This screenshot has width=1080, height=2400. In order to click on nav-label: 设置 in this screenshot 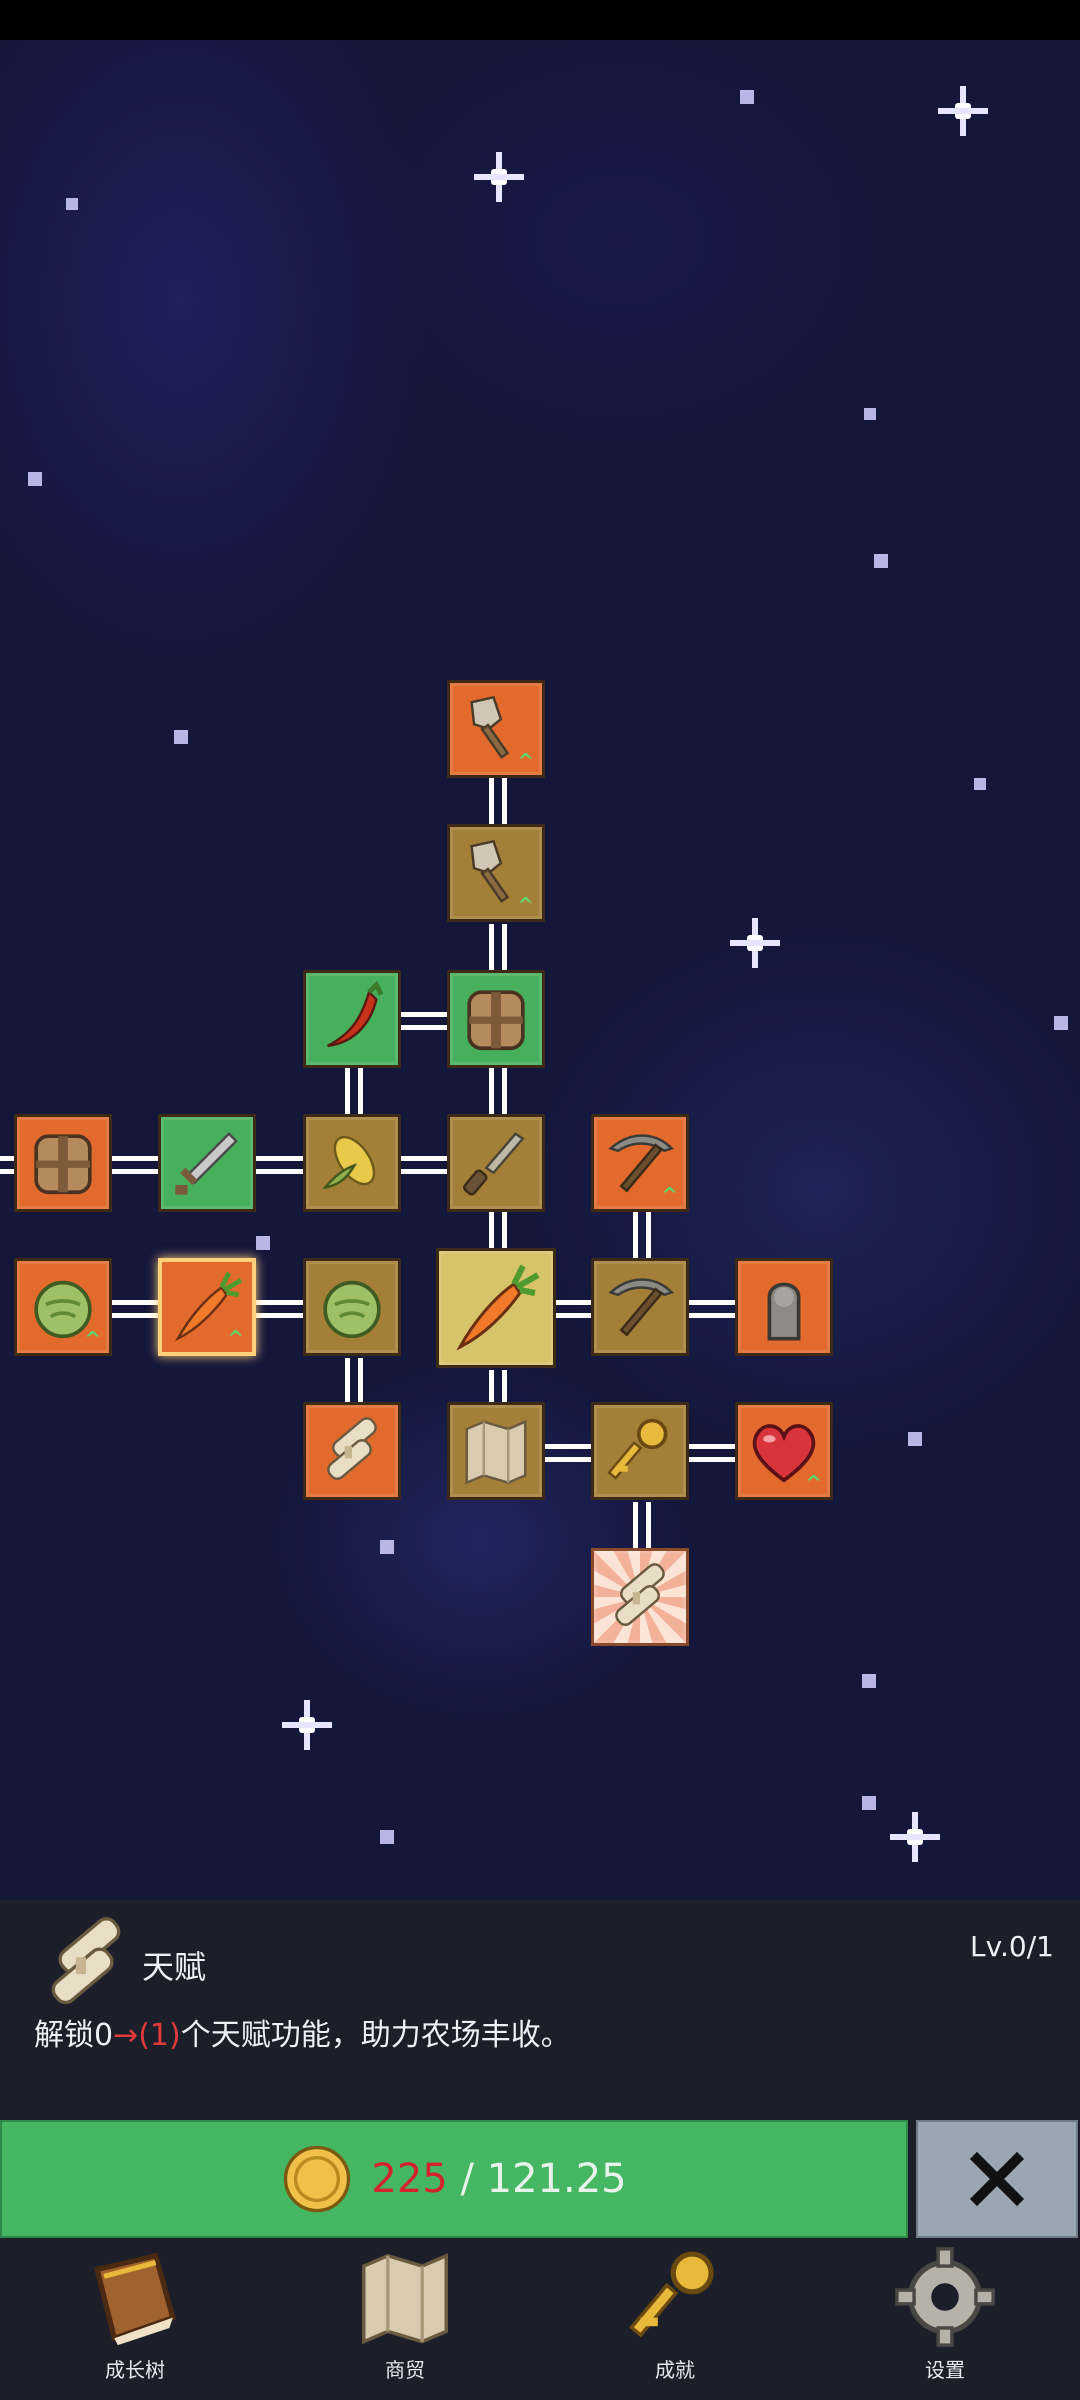, I will do `click(945, 2370)`.